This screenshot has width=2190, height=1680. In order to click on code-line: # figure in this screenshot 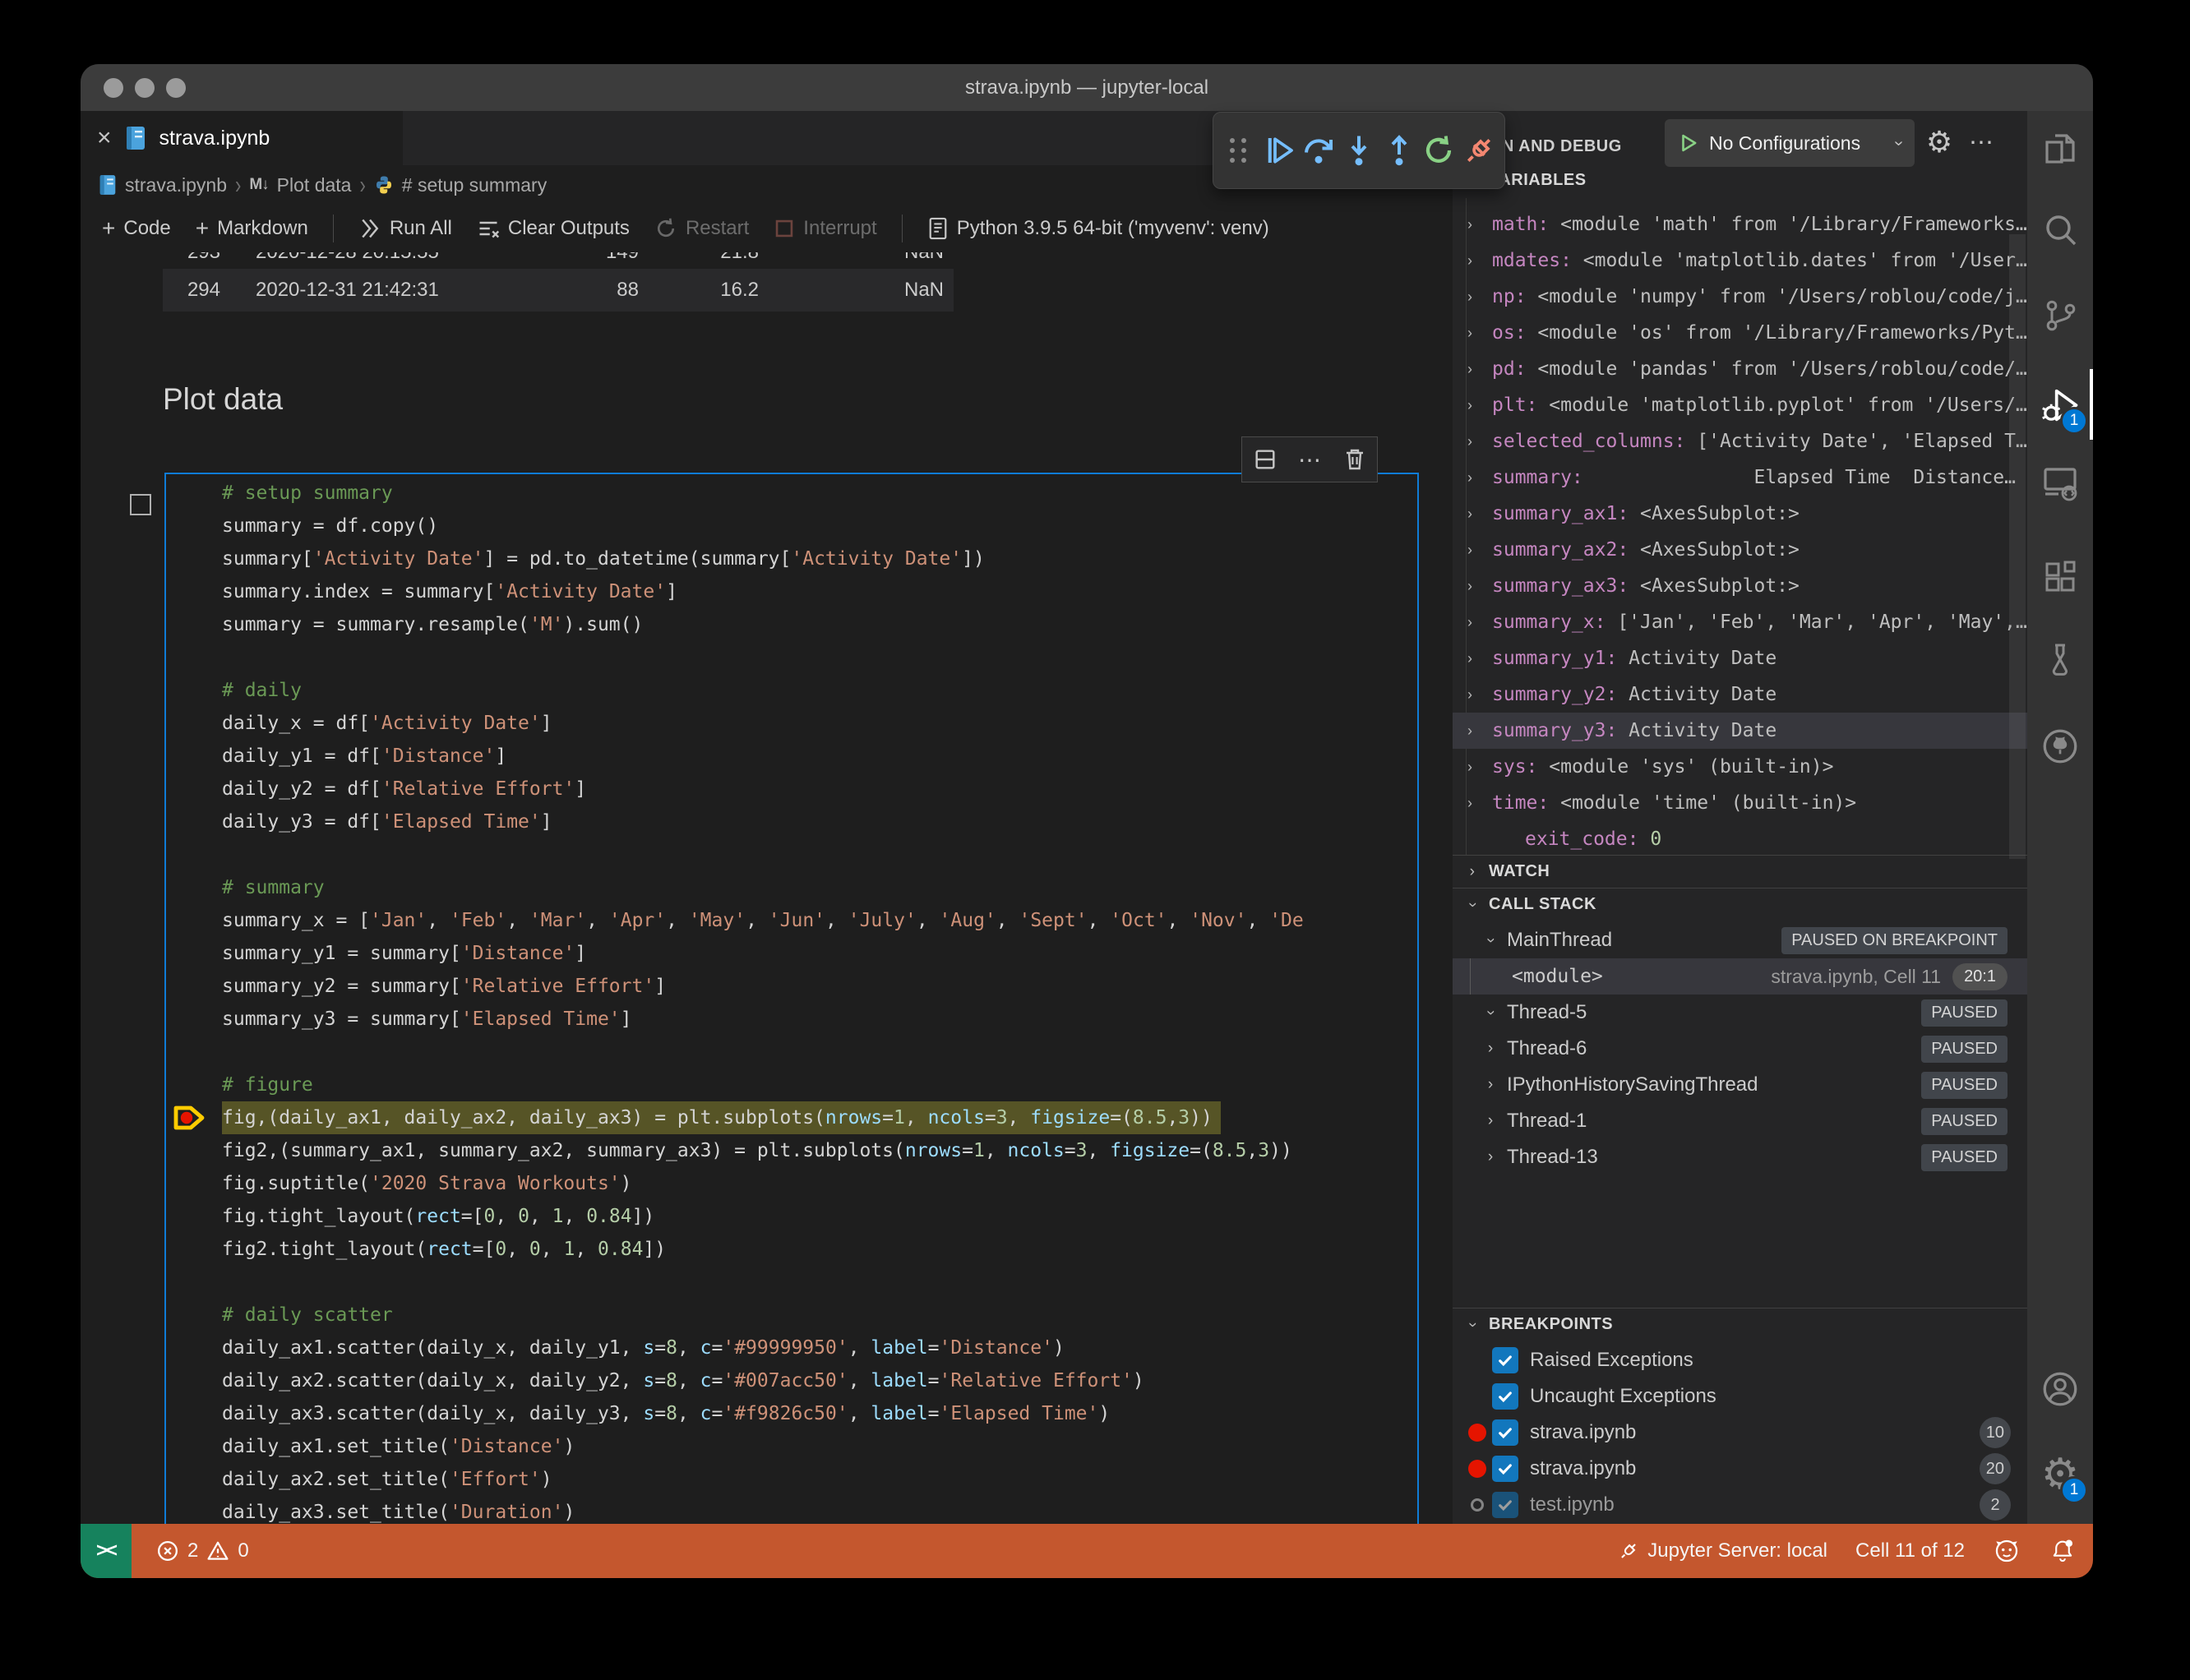, I will do `click(819, 1084)`.